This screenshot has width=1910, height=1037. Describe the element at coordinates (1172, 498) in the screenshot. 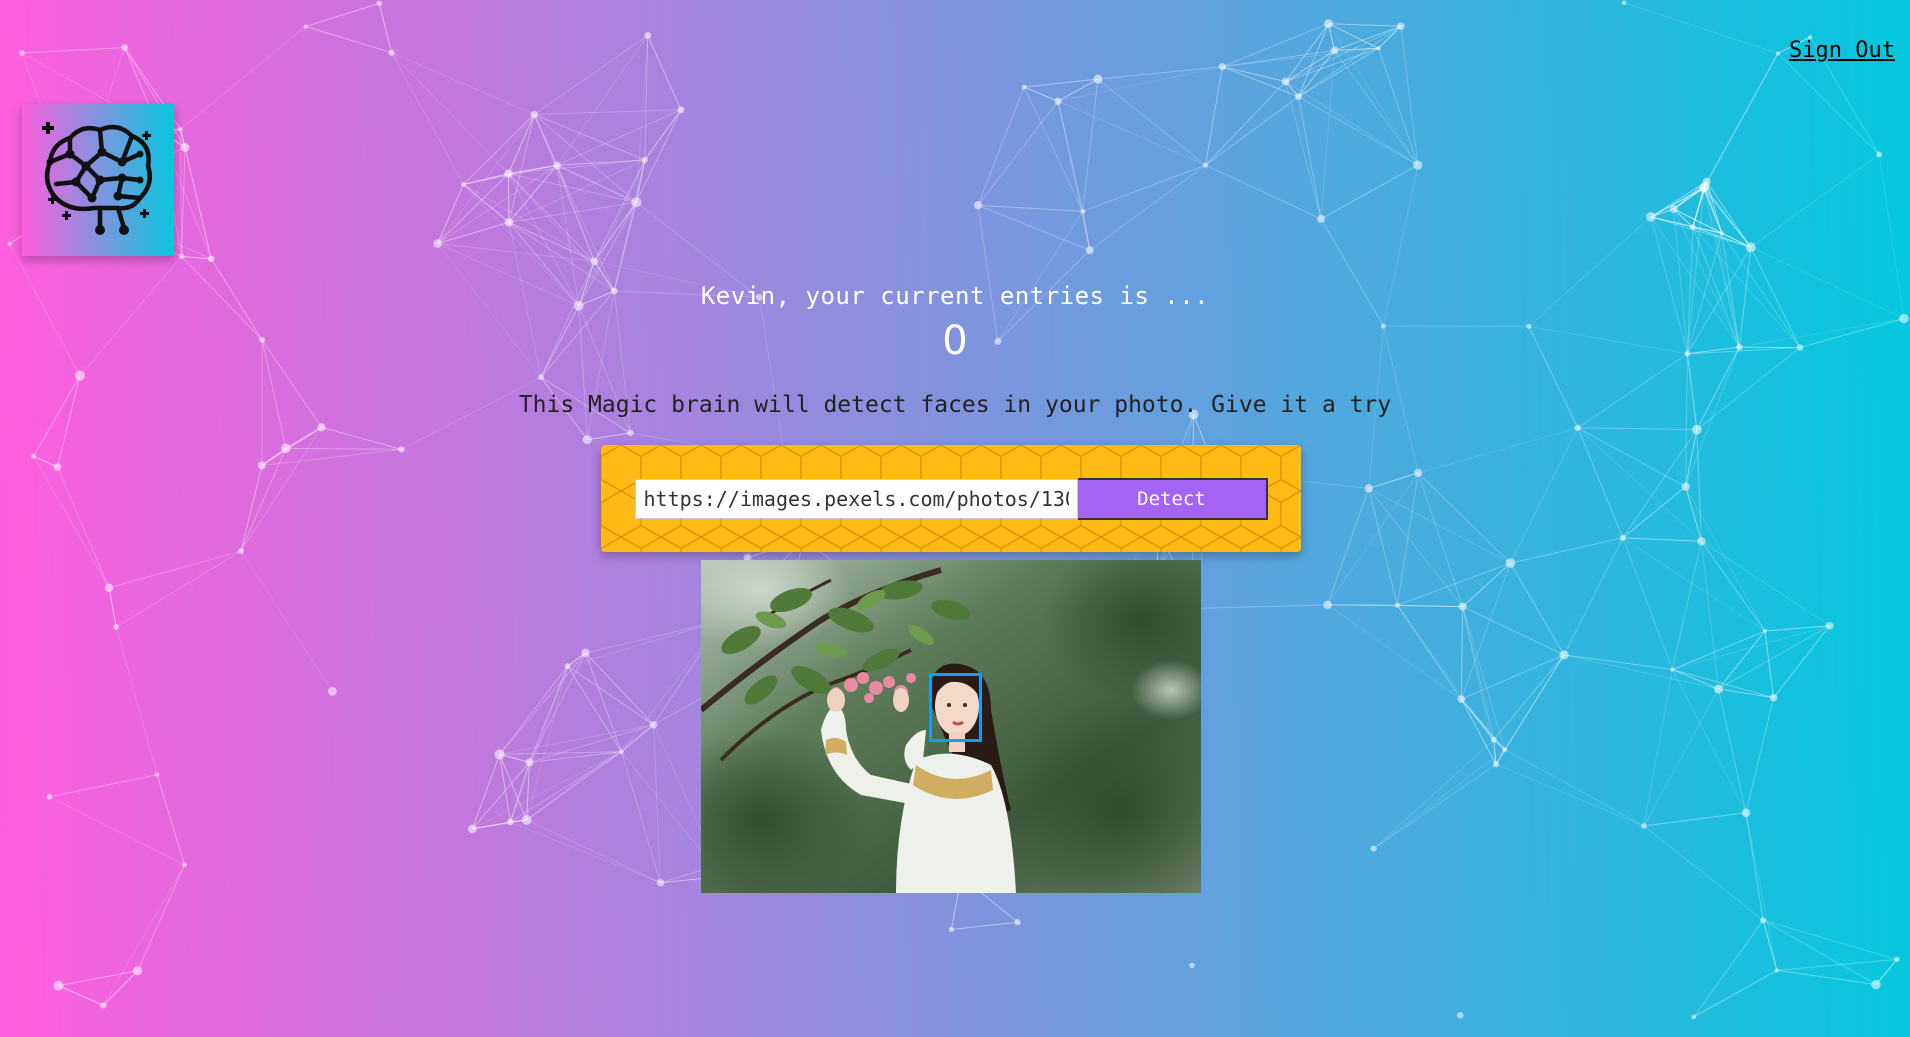

I see `detect-button: Detect` at that location.